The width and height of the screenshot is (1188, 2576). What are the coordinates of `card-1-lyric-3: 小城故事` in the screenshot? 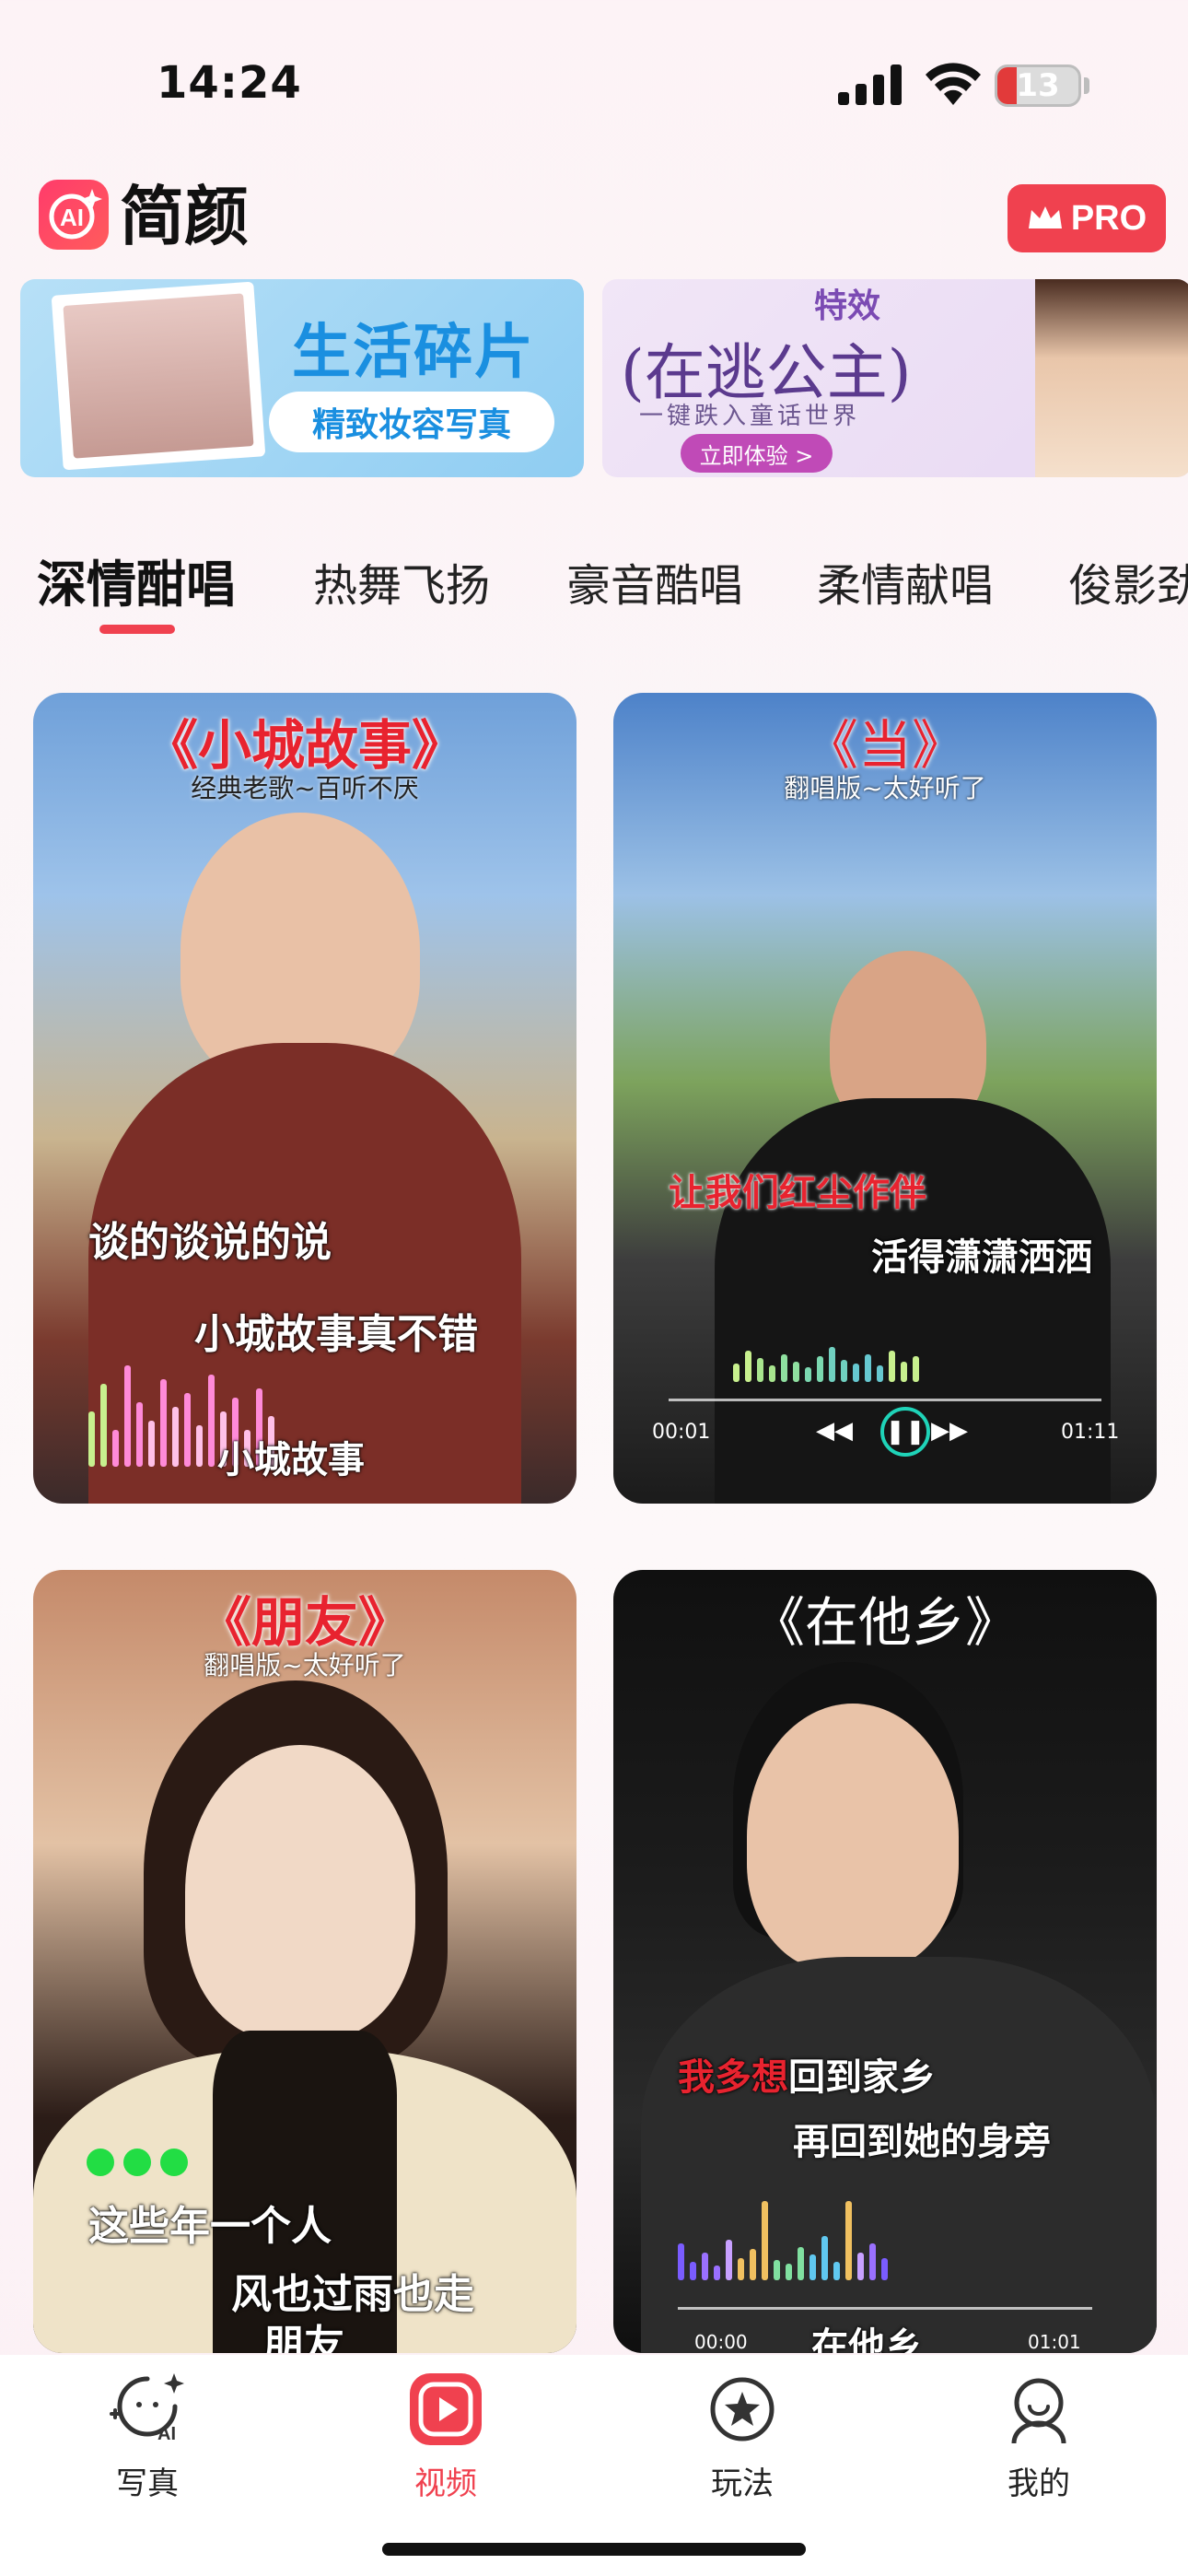 It's located at (291, 1460).